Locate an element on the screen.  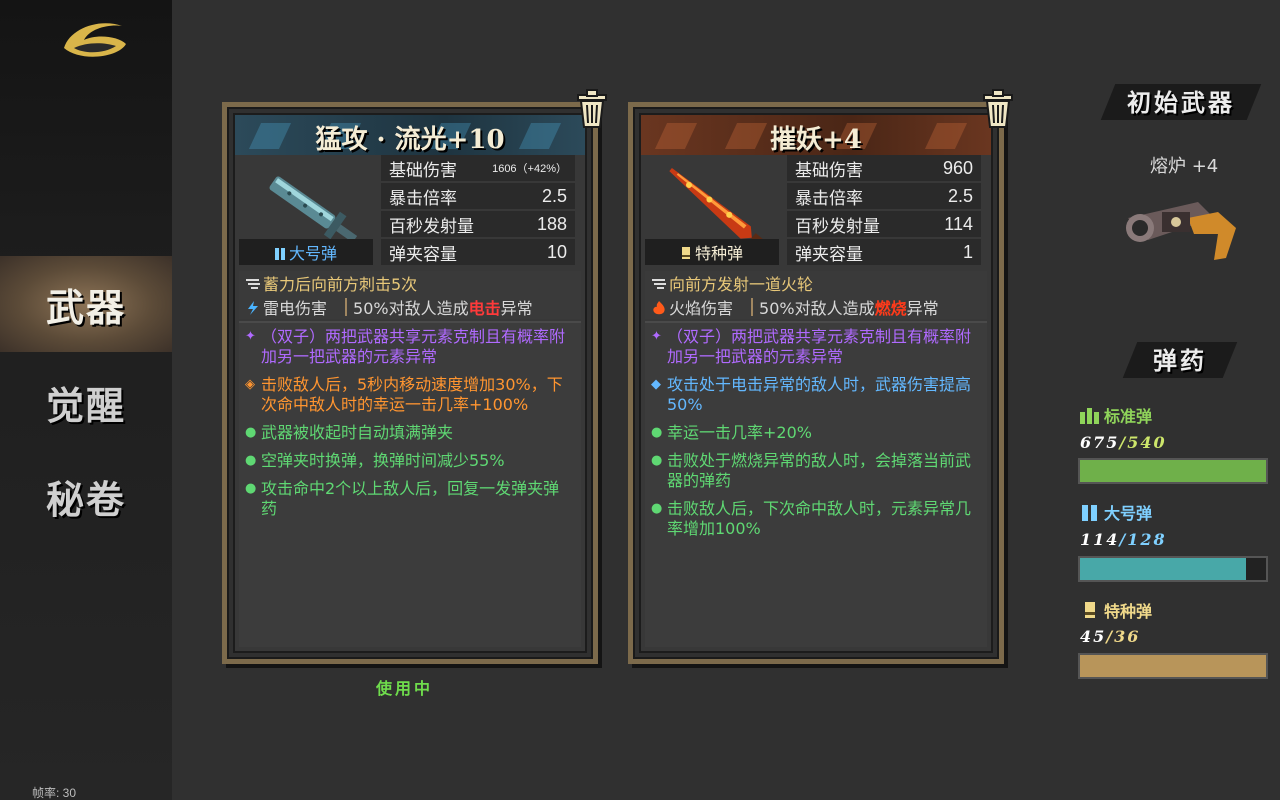
ammo-standard-label: 标准弹 is located at coordinates (1116, 415).